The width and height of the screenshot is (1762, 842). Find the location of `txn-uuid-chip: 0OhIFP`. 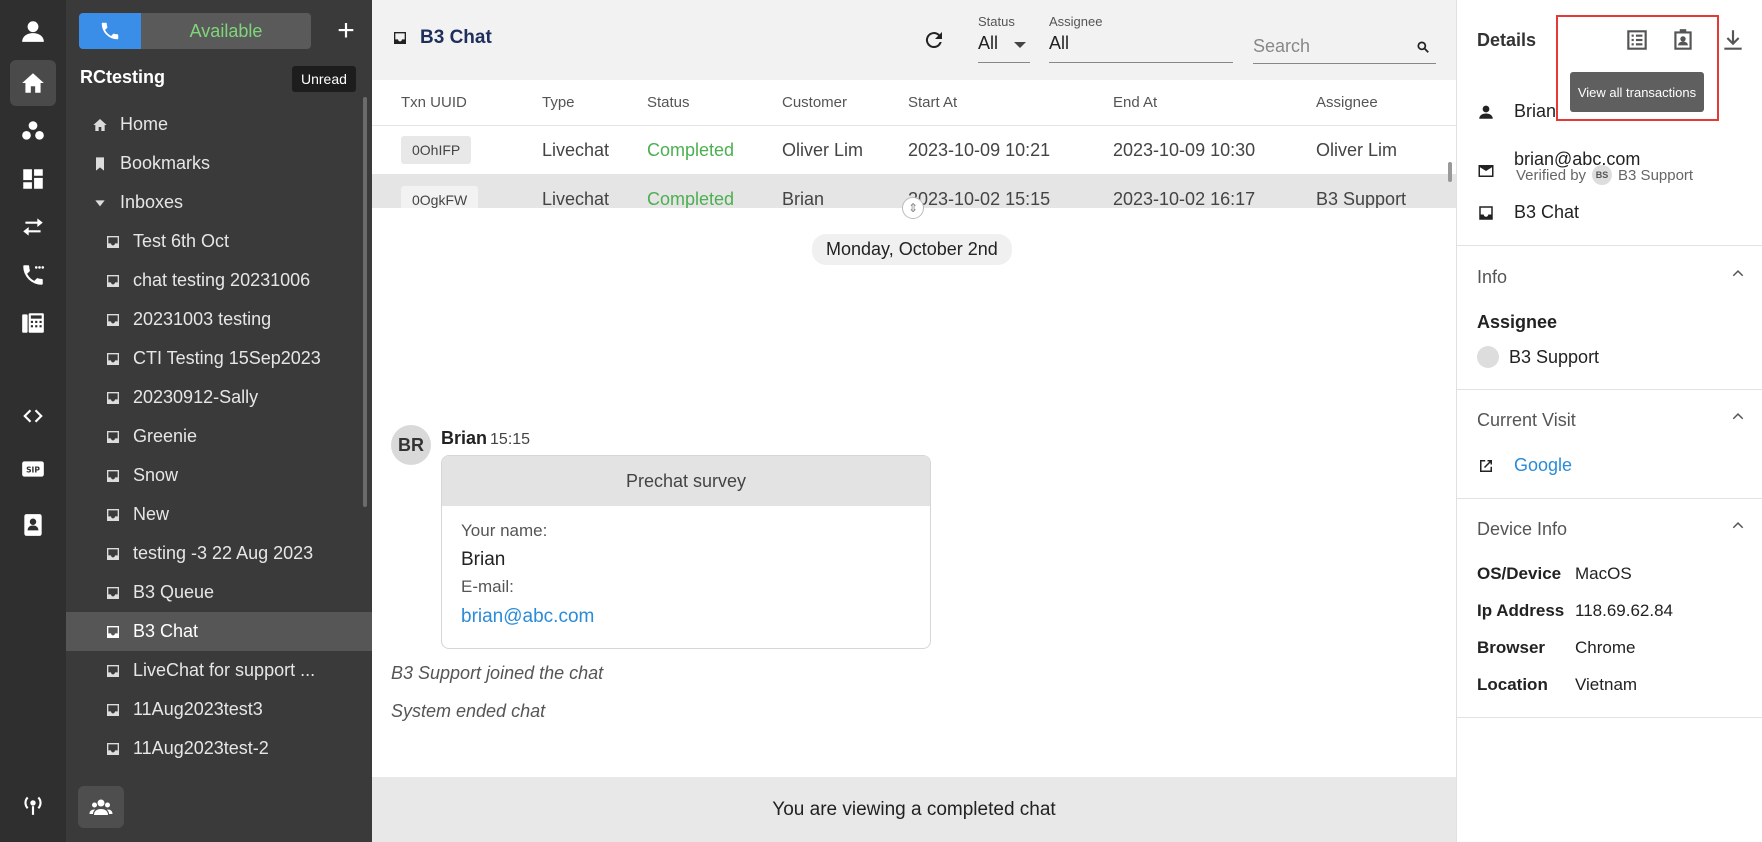

txn-uuid-chip: 0OhIFP is located at coordinates (436, 150).